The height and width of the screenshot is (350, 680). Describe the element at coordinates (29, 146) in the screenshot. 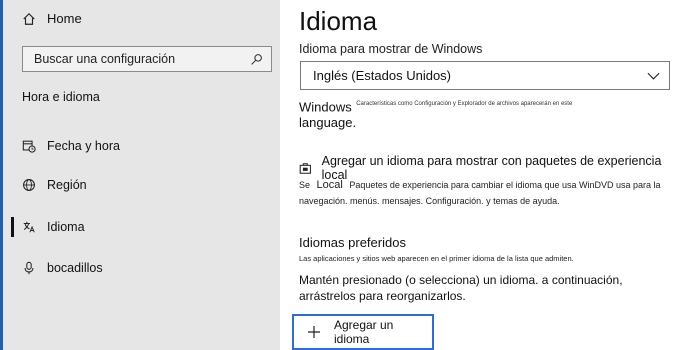

I see `calendar-clock-icon` at that location.